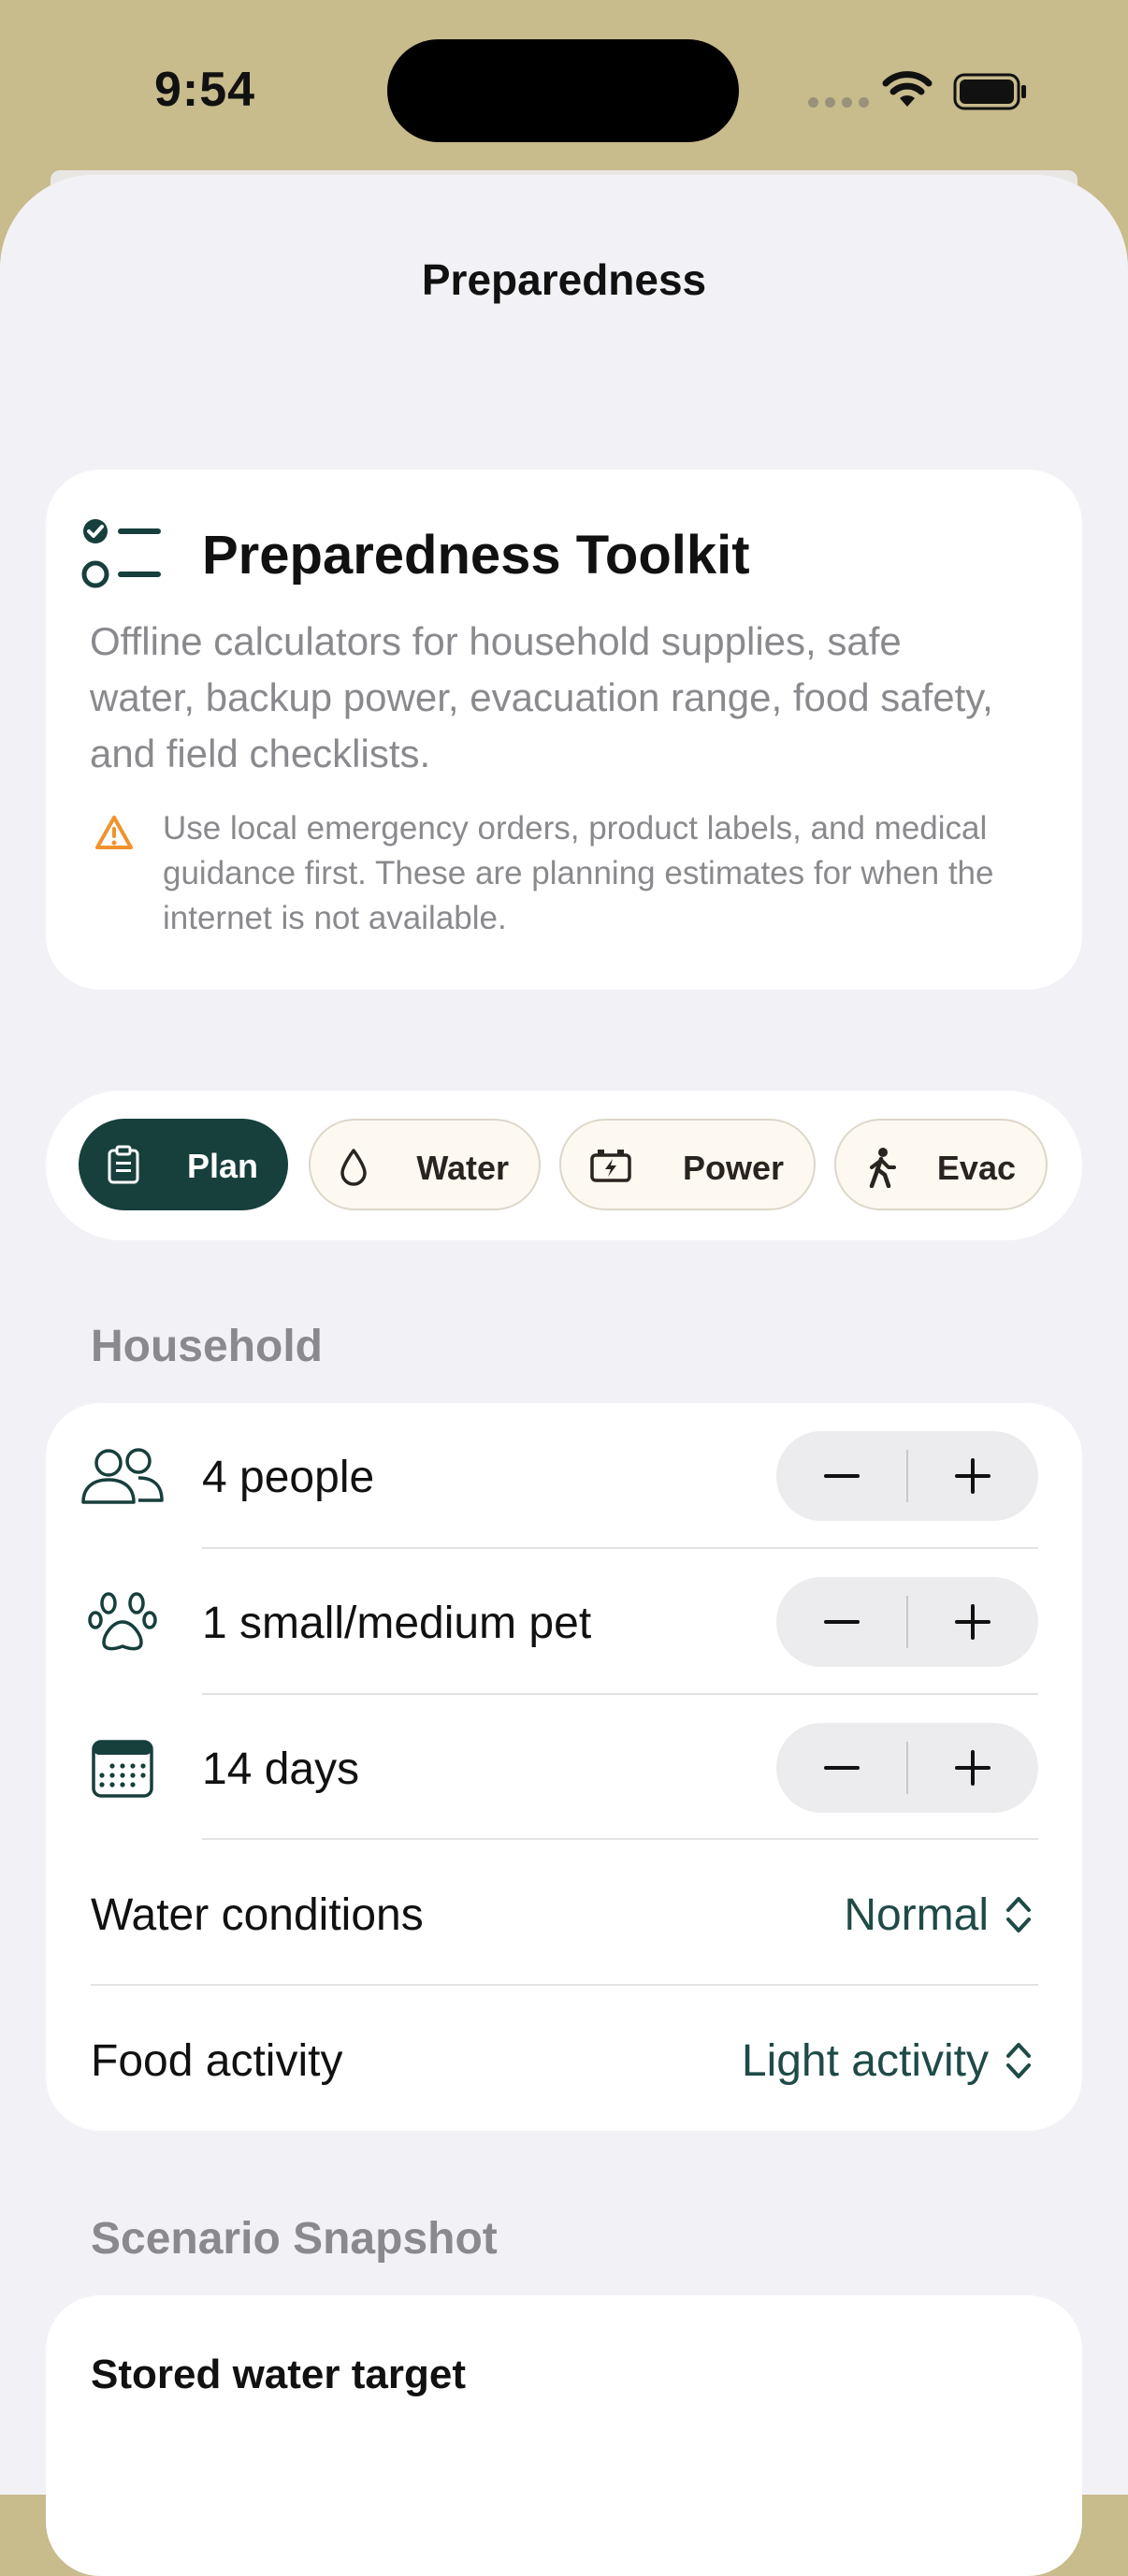  What do you see at coordinates (476, 555) in the screenshot?
I see `intro-title: Preparedness Toolkit` at bounding box center [476, 555].